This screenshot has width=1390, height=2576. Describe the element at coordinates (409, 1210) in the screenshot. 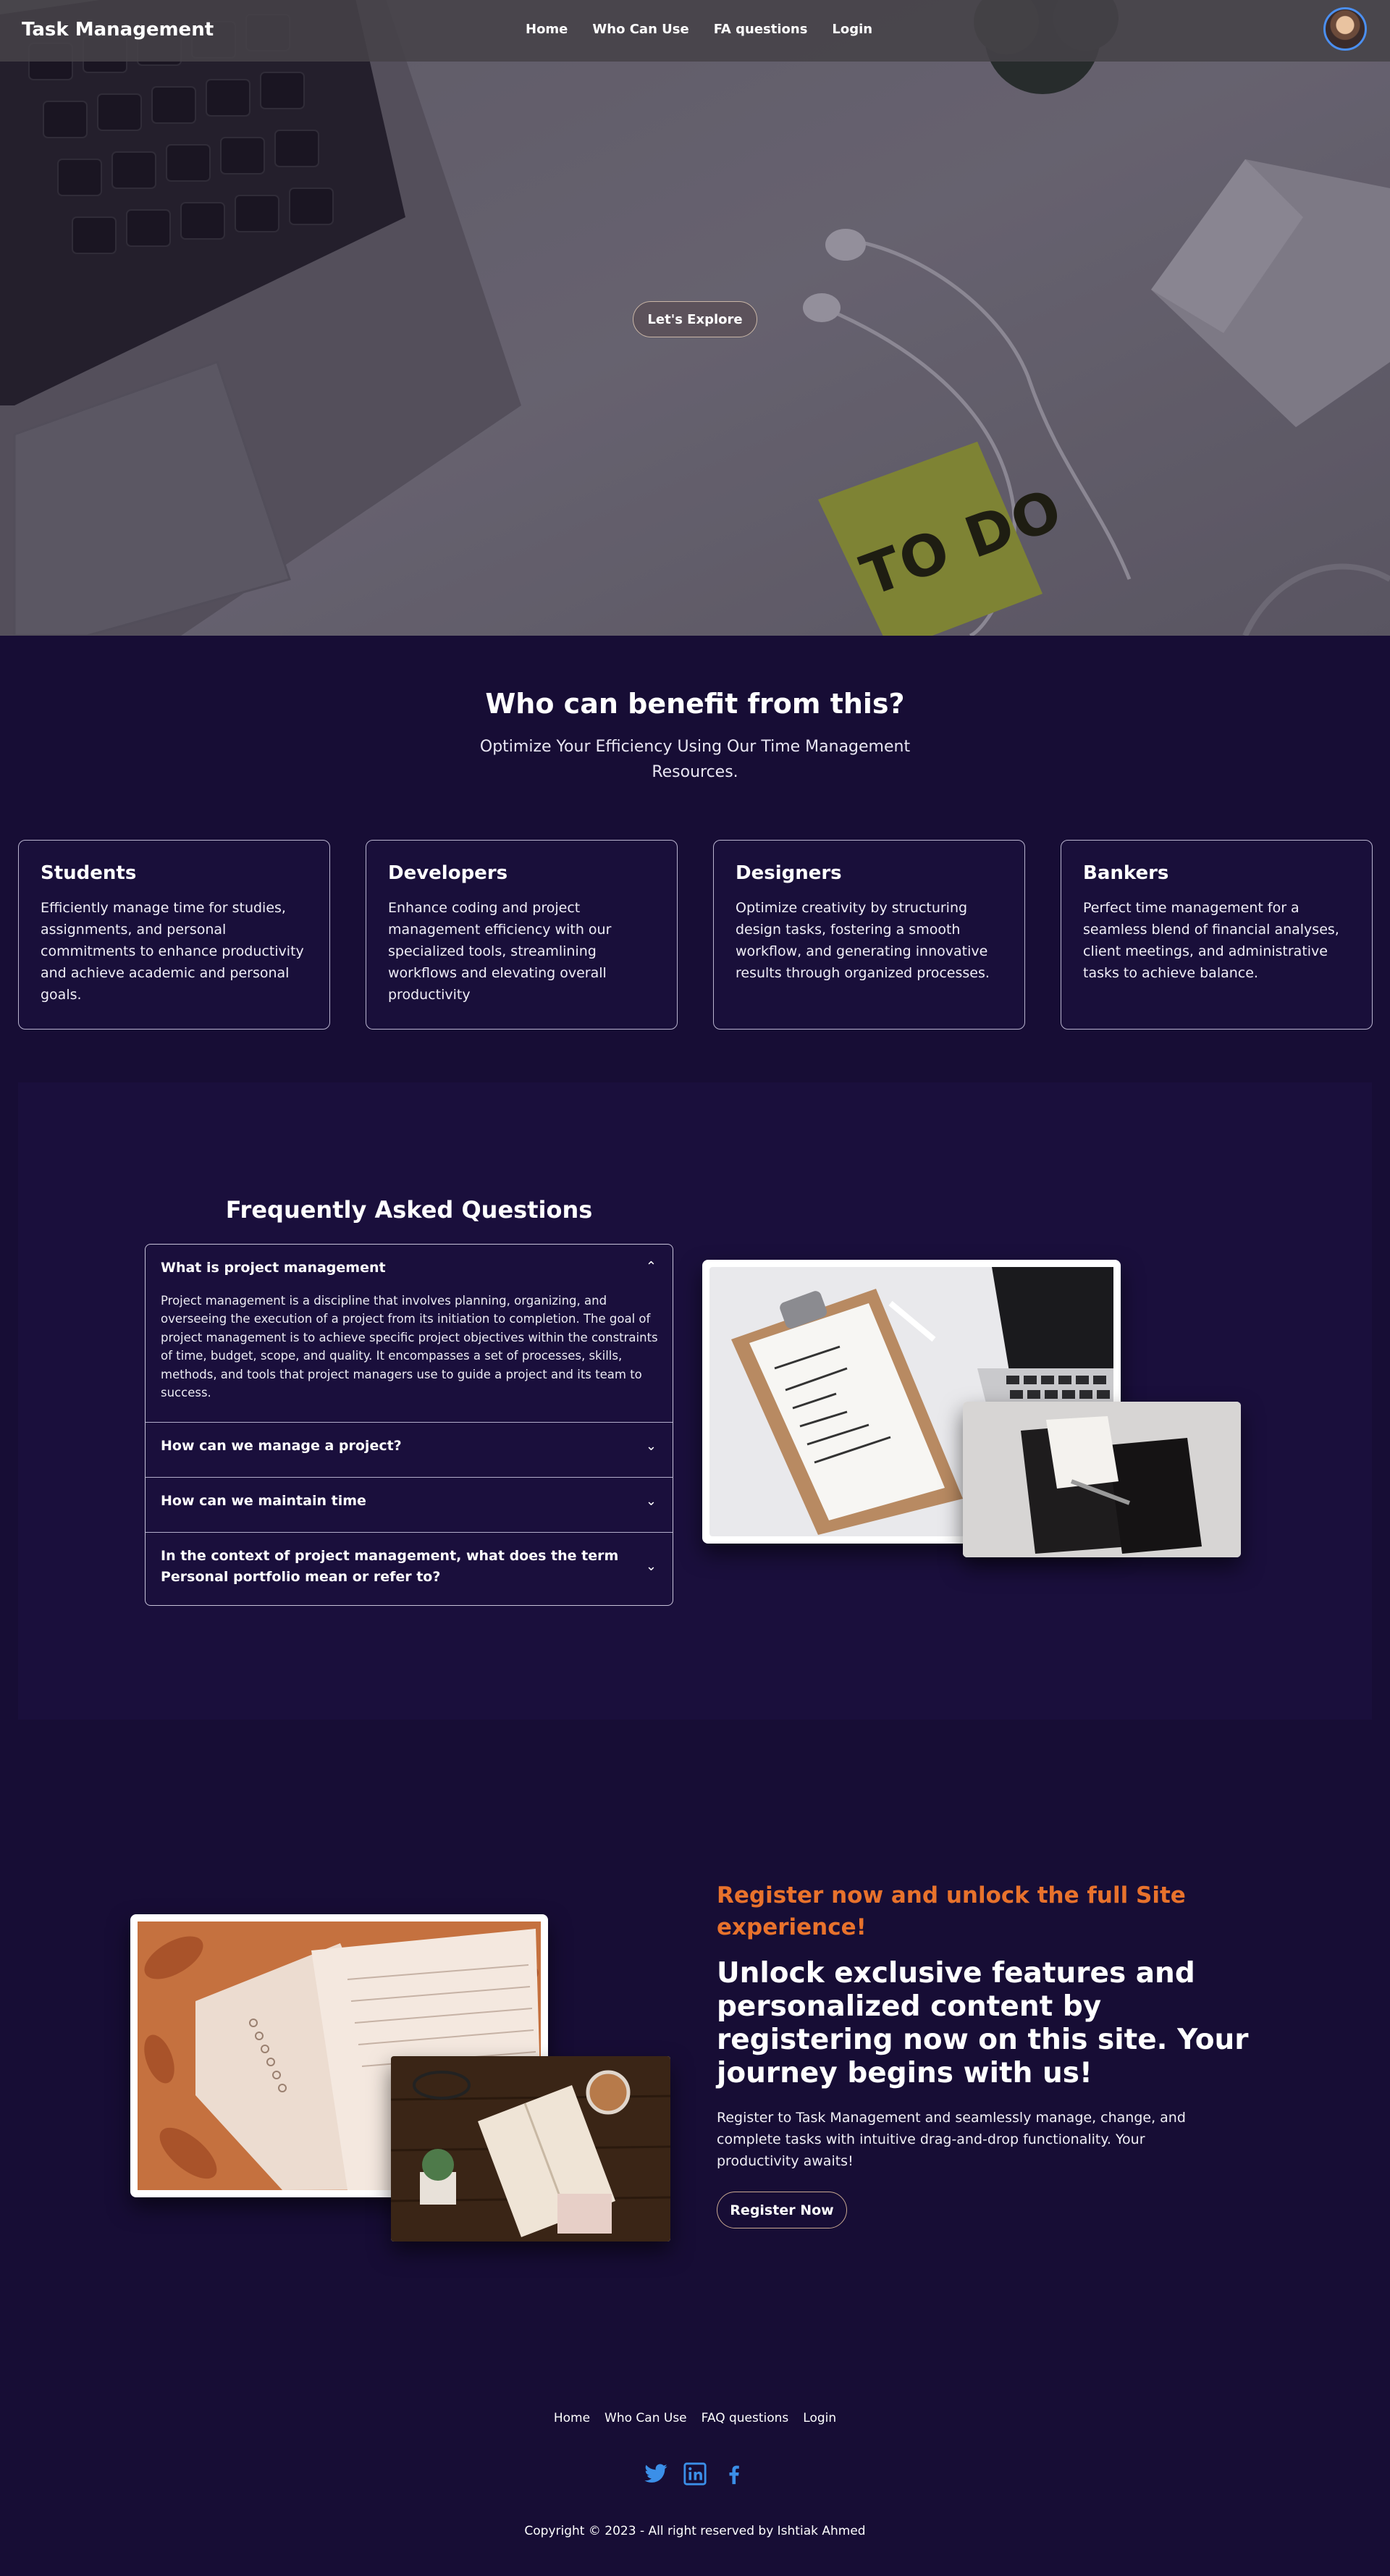

I see `faq-title: Frequently Asked Questions` at that location.